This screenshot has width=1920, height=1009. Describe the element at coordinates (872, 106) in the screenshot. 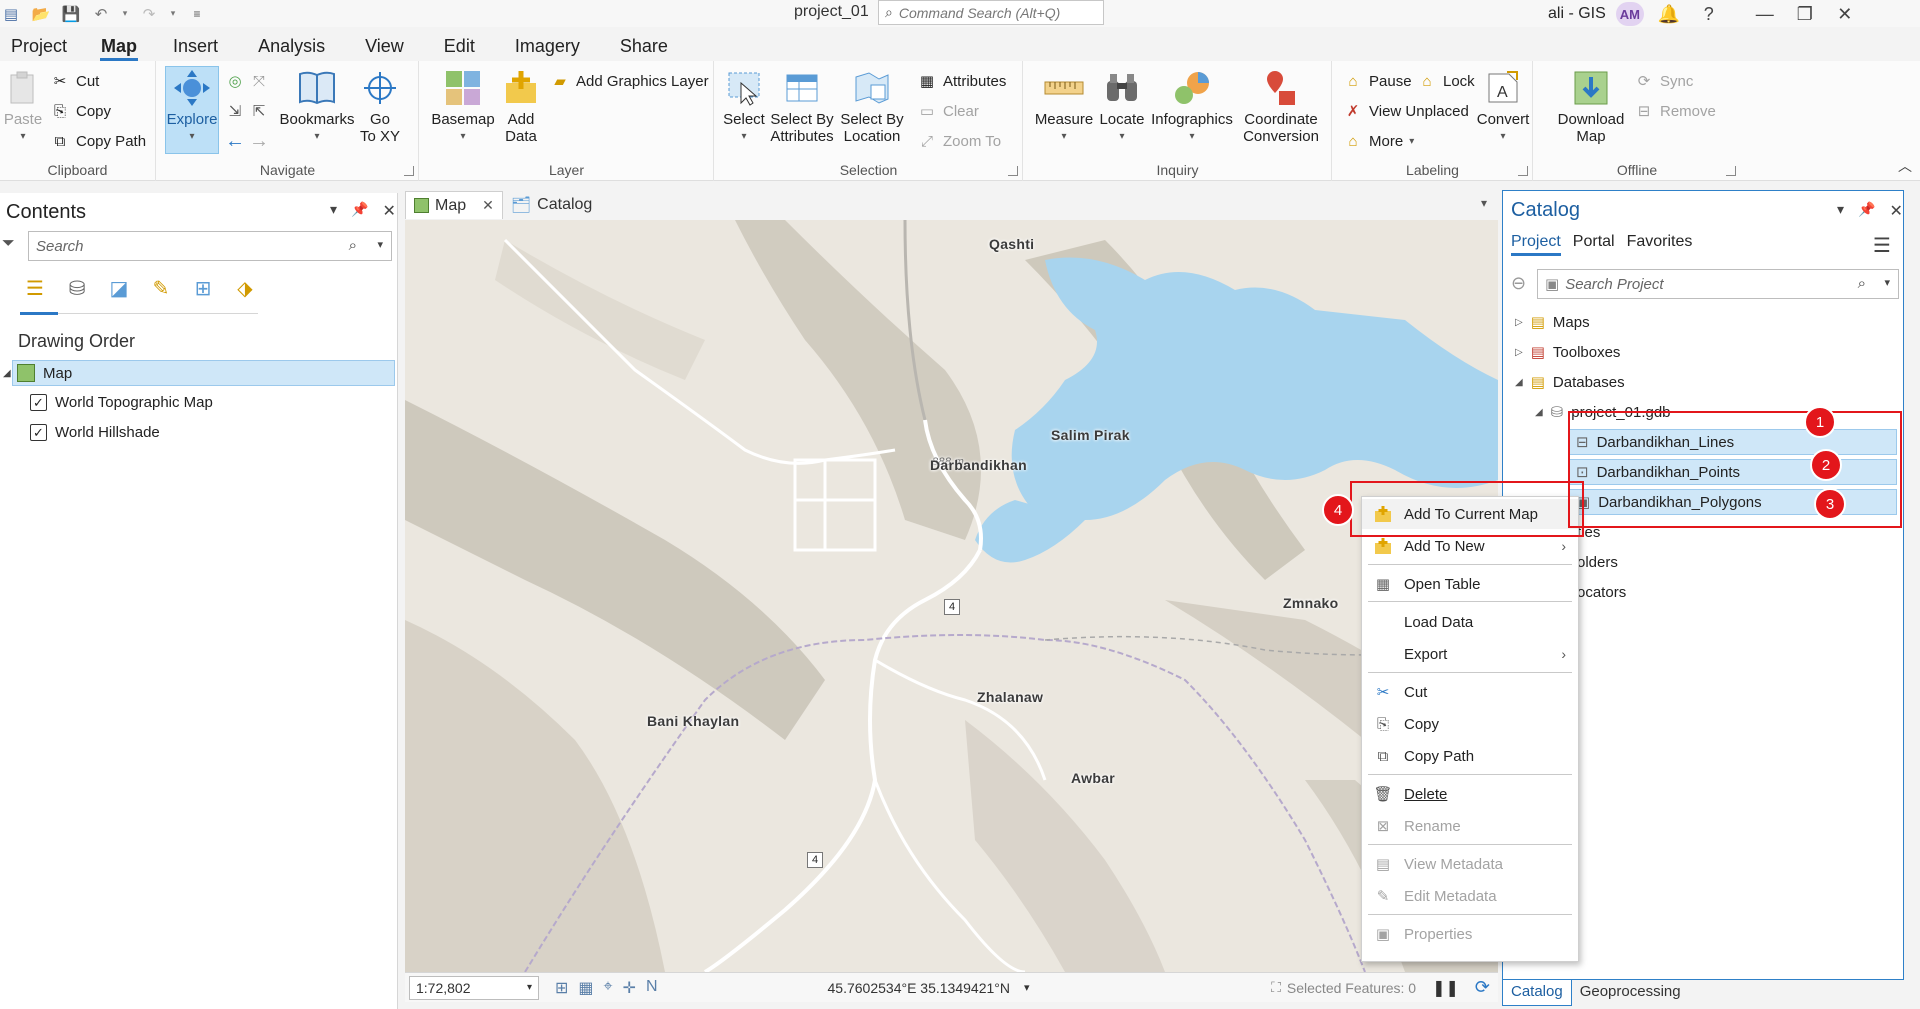

I see `select-by-location-button: Select By Location` at that location.